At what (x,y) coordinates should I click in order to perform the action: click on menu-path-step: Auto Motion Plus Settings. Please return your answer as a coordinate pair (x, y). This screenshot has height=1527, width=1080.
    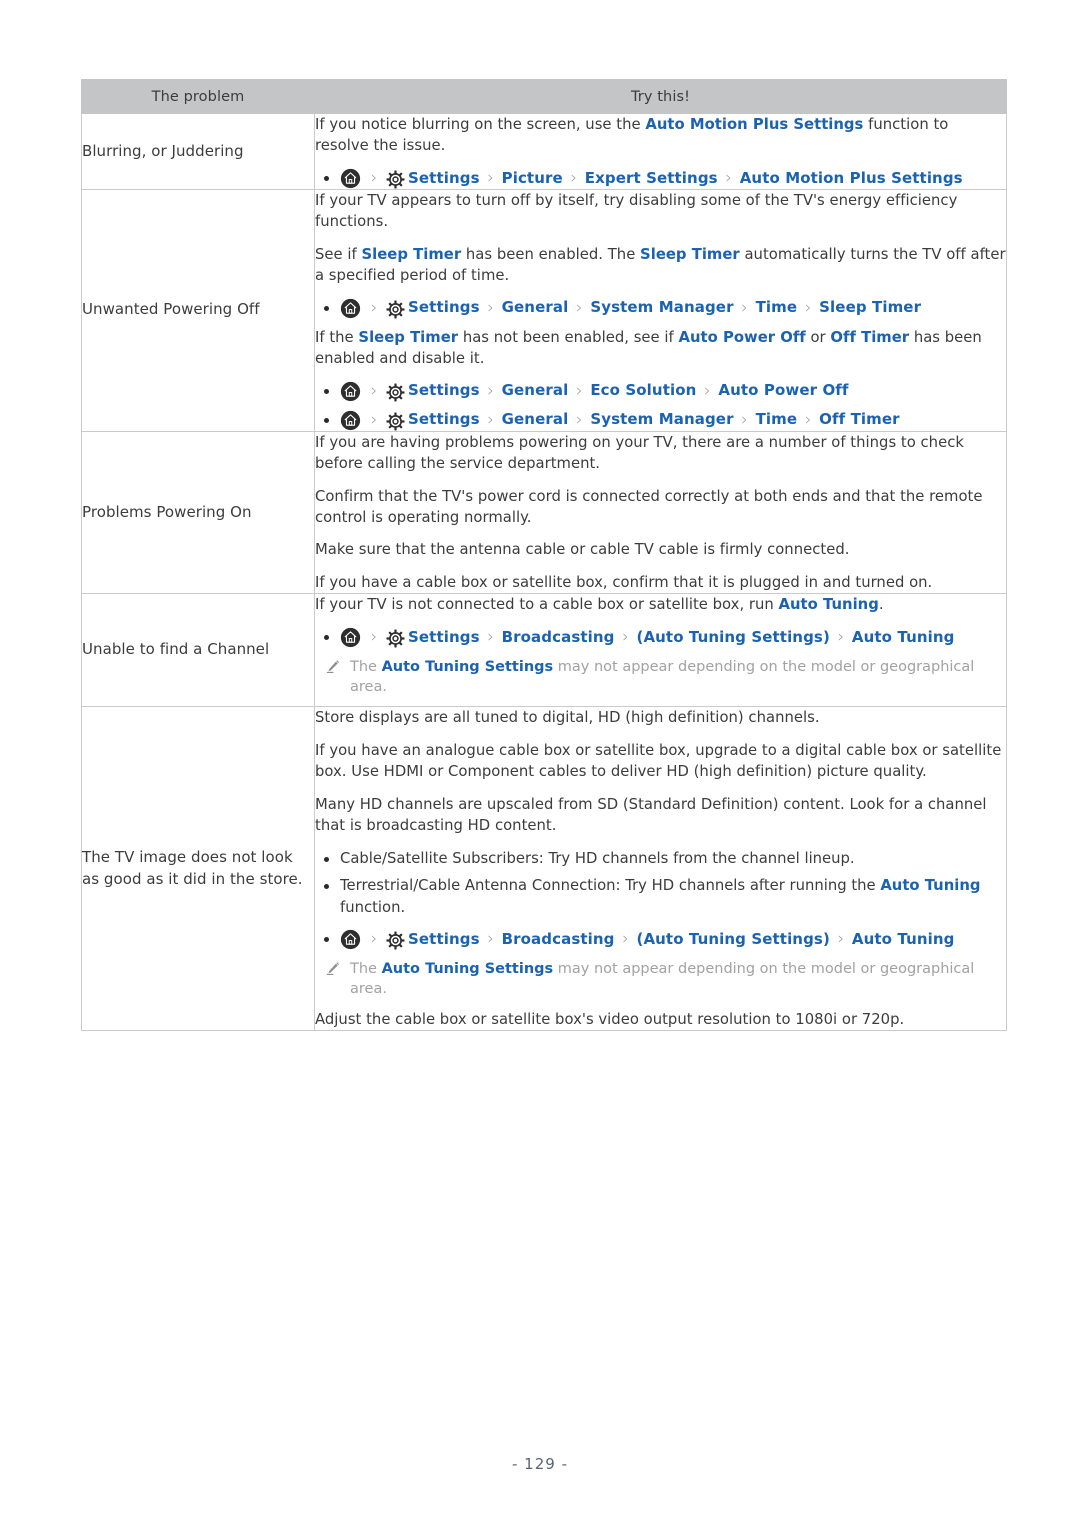
    Looking at the image, I should click on (851, 179).